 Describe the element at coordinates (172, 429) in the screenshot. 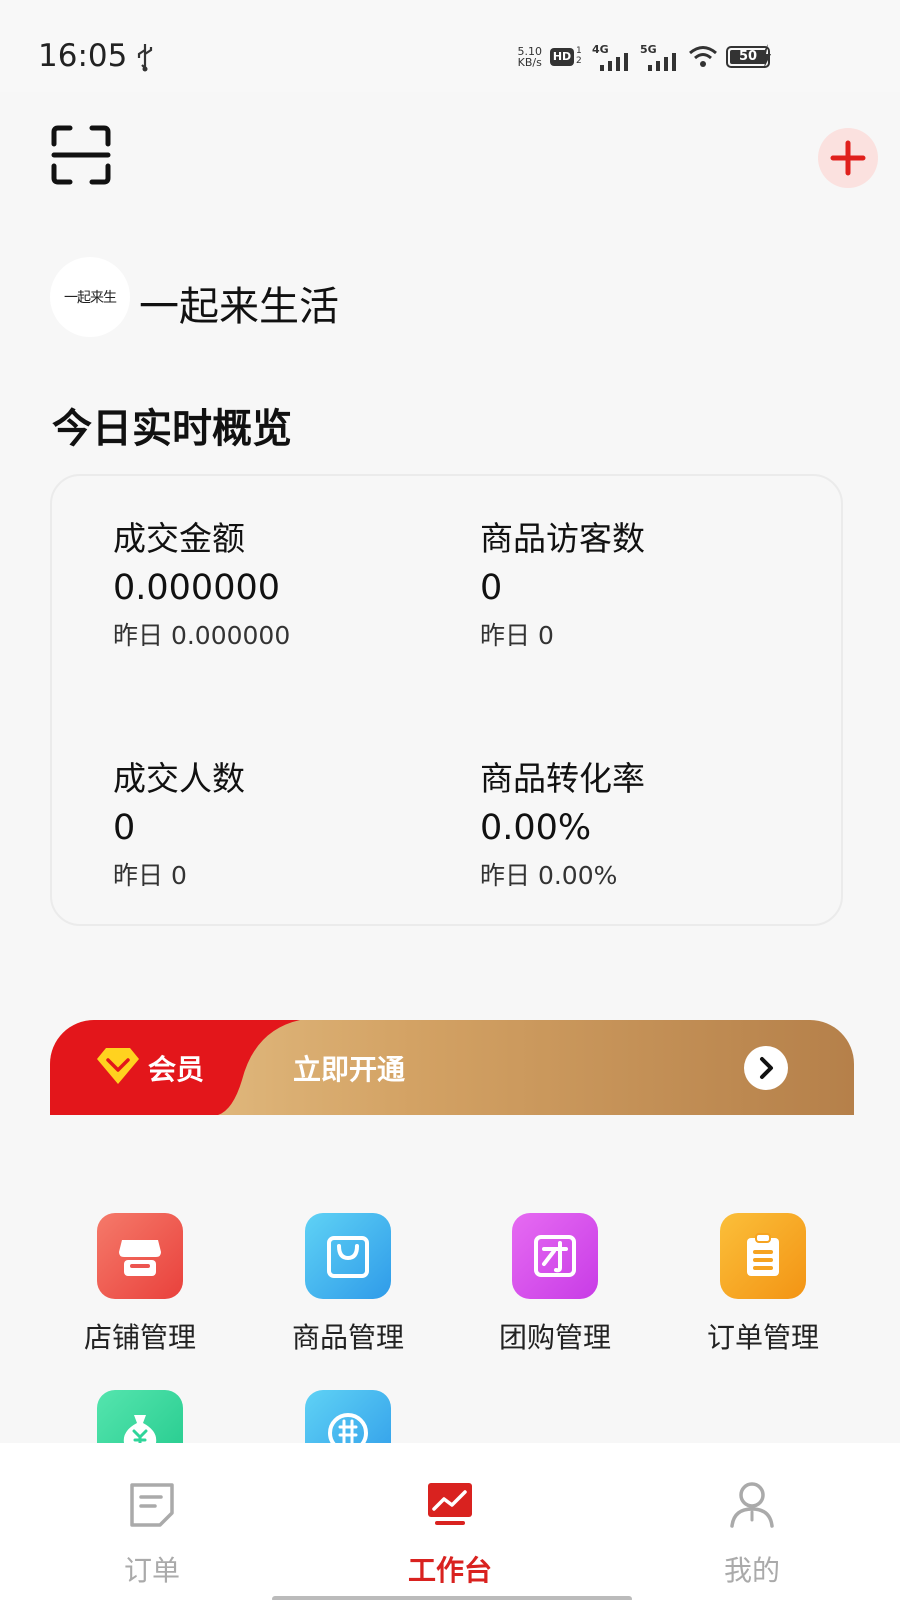

I see `overview-title: 今日实时概览` at that location.